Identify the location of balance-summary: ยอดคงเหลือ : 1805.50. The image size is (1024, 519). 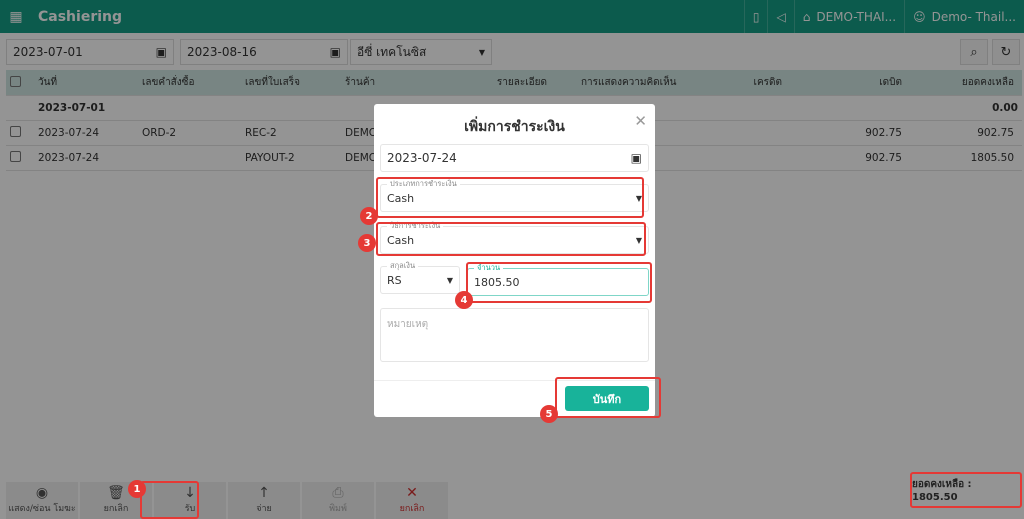
(966, 490).